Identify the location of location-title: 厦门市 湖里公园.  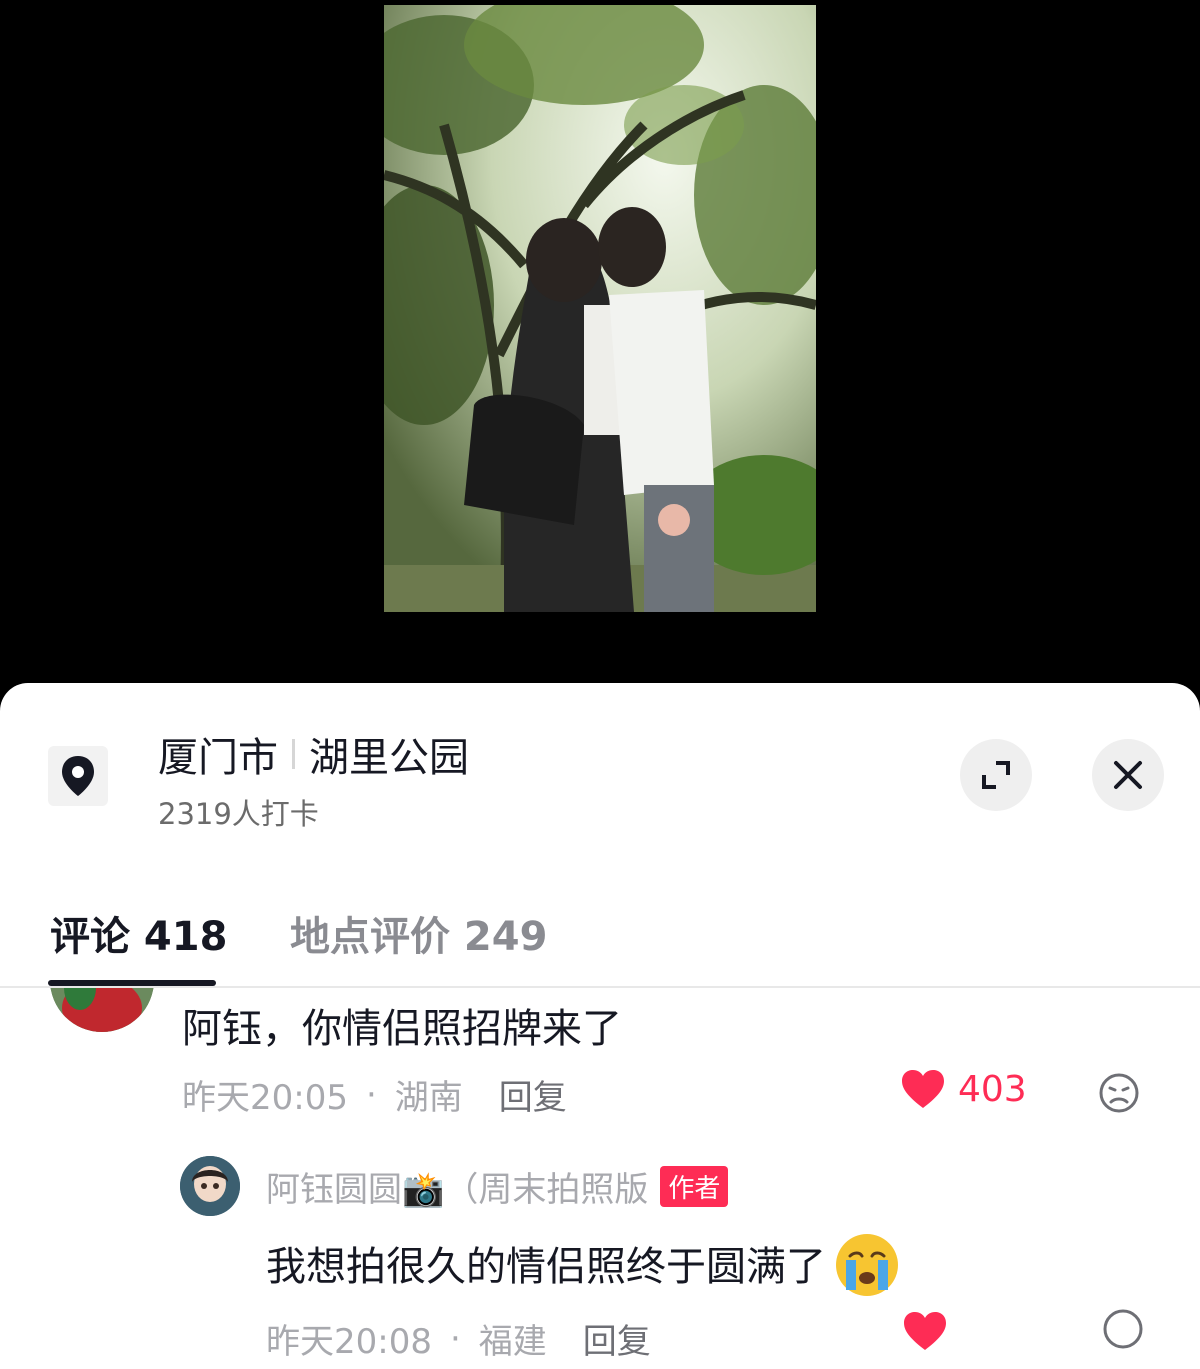
(313, 754).